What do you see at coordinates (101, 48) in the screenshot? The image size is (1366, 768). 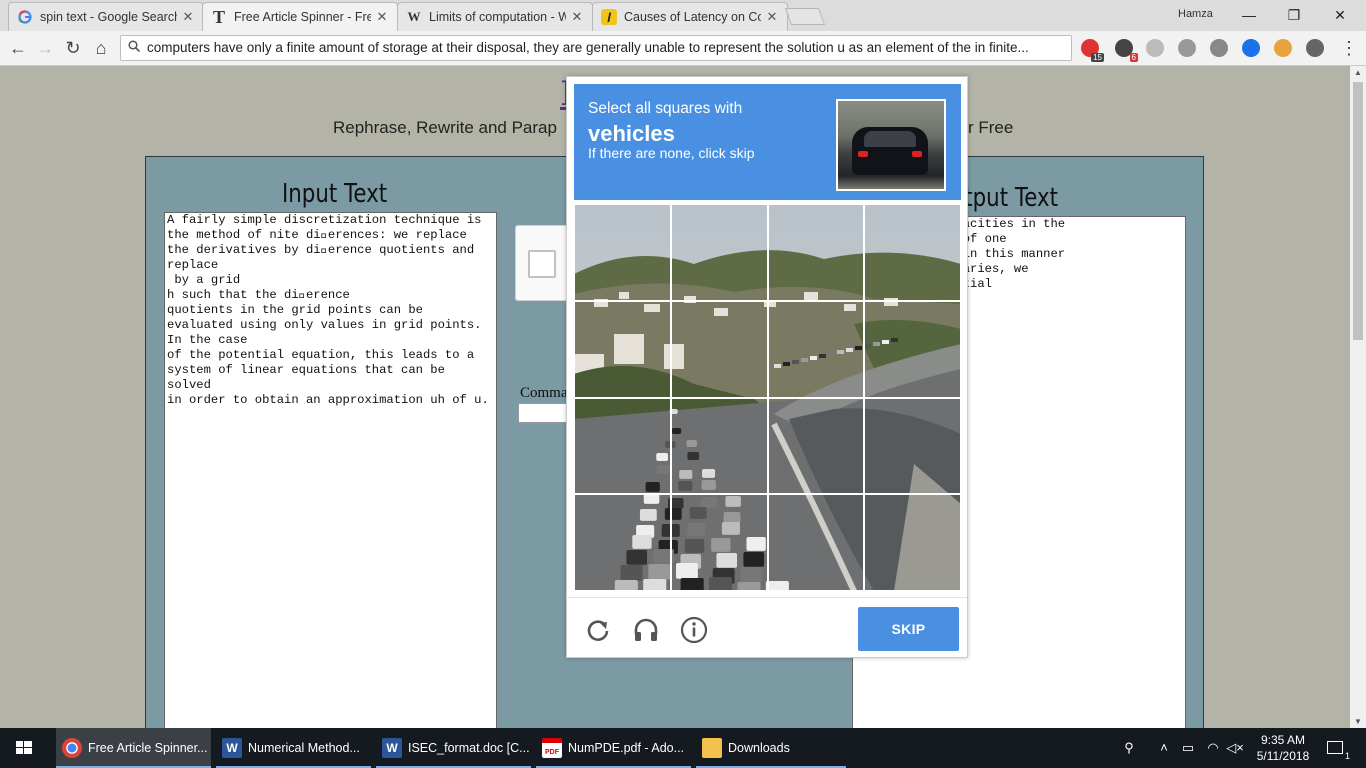 I see `home-icon: ⌂` at bounding box center [101, 48].